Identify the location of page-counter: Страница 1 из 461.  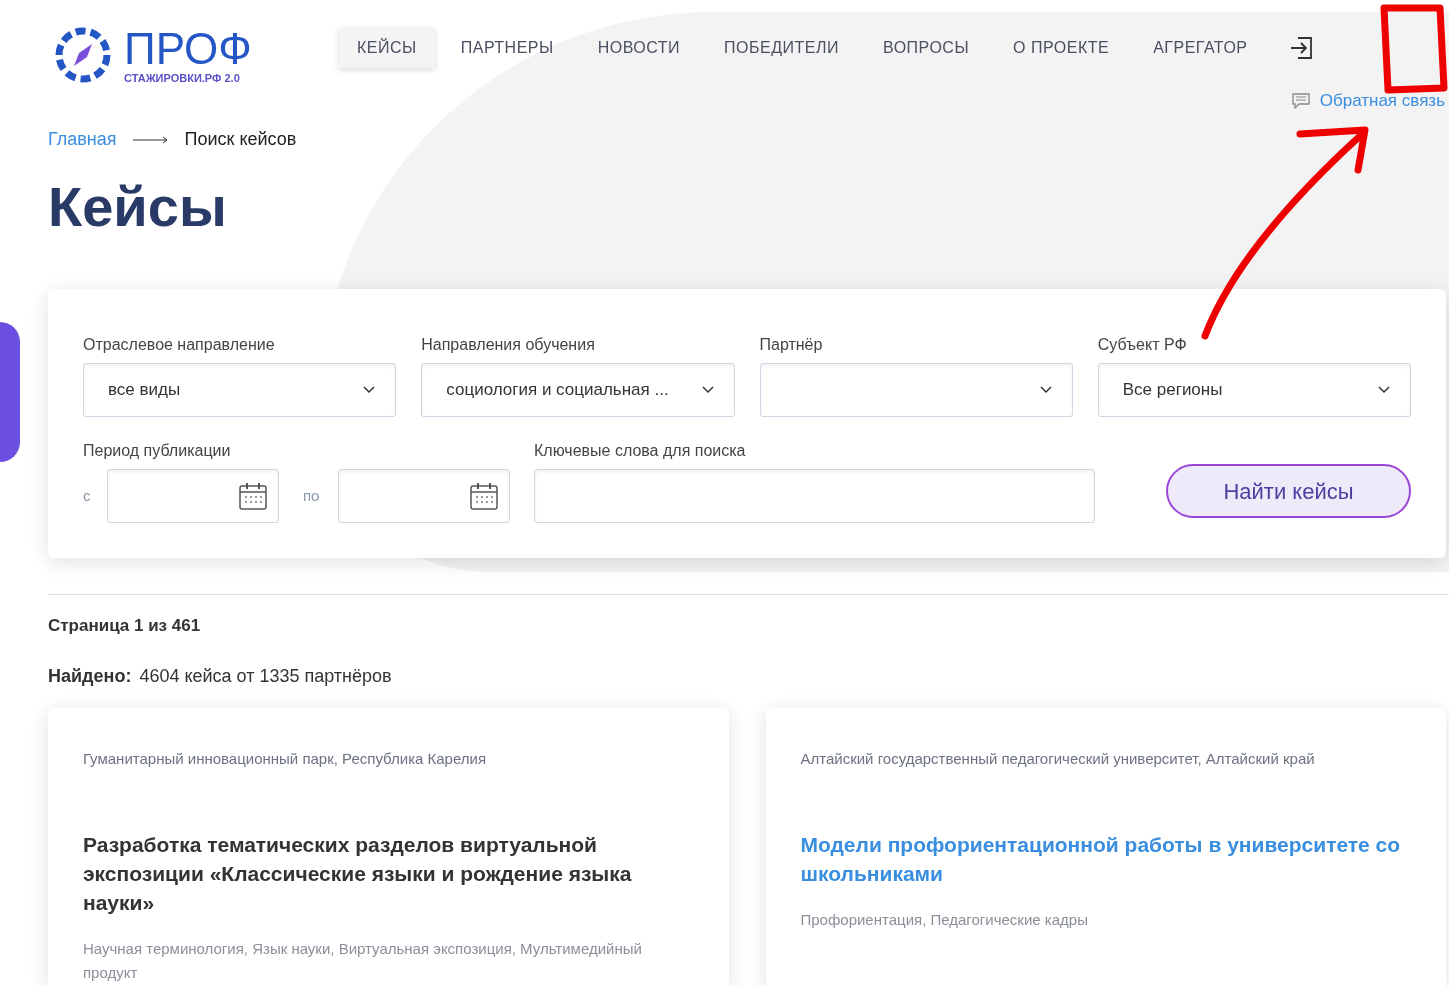
(124, 626).